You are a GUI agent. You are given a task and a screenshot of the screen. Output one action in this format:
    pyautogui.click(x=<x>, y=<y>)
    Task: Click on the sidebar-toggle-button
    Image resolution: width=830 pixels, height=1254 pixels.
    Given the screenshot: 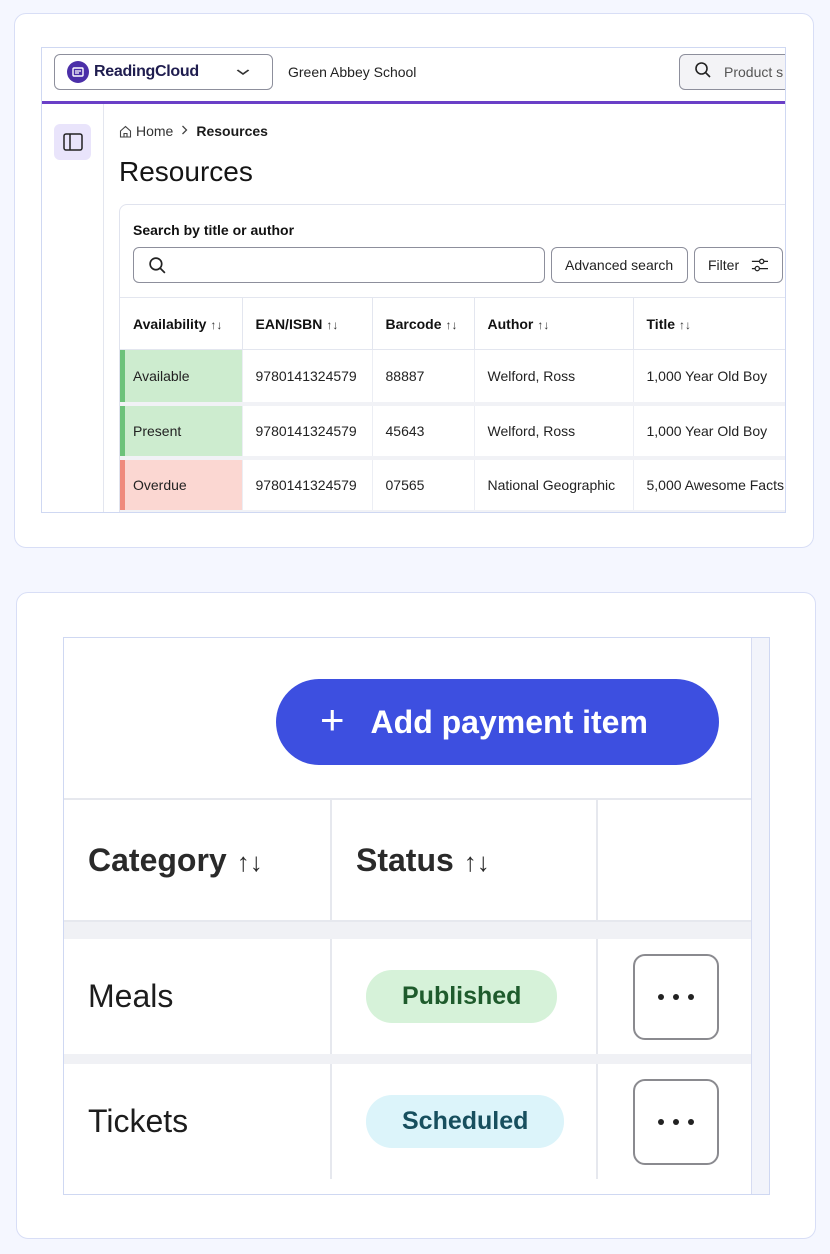 What is the action you would take?
    pyautogui.click(x=72, y=142)
    